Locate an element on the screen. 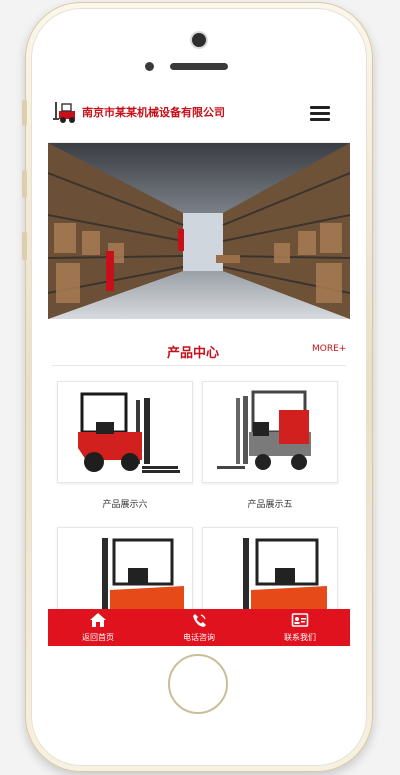 The width and height of the screenshot is (400, 775). product-card: 产品展示五 is located at coordinates (270, 445).